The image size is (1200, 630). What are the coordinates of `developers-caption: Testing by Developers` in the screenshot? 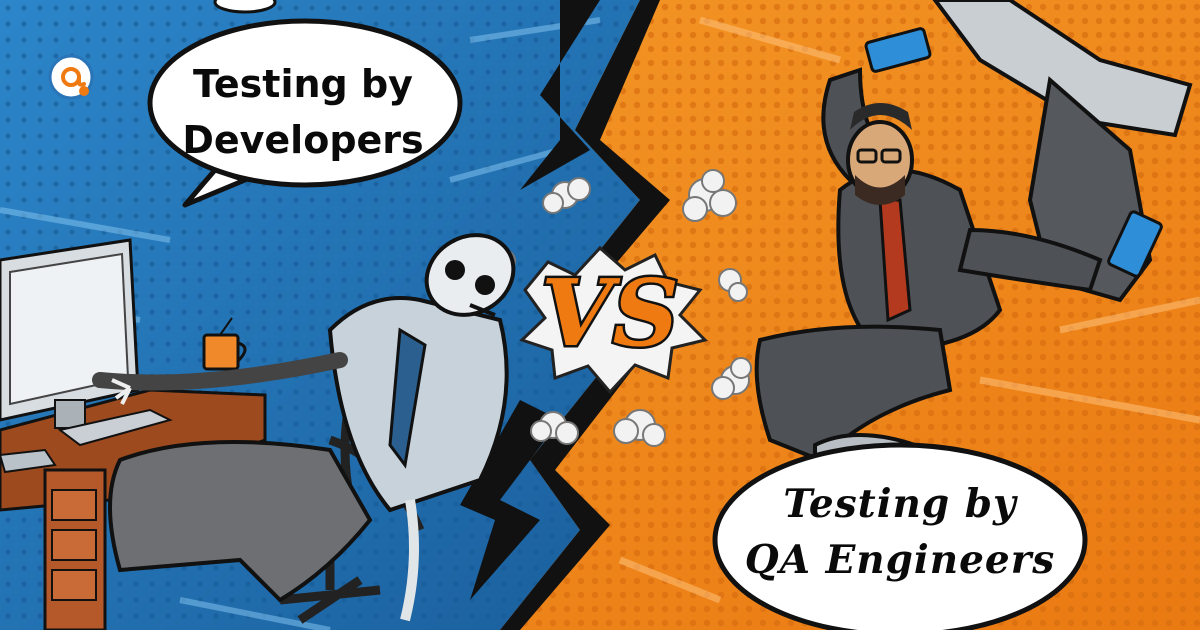 It's located at (303, 112).